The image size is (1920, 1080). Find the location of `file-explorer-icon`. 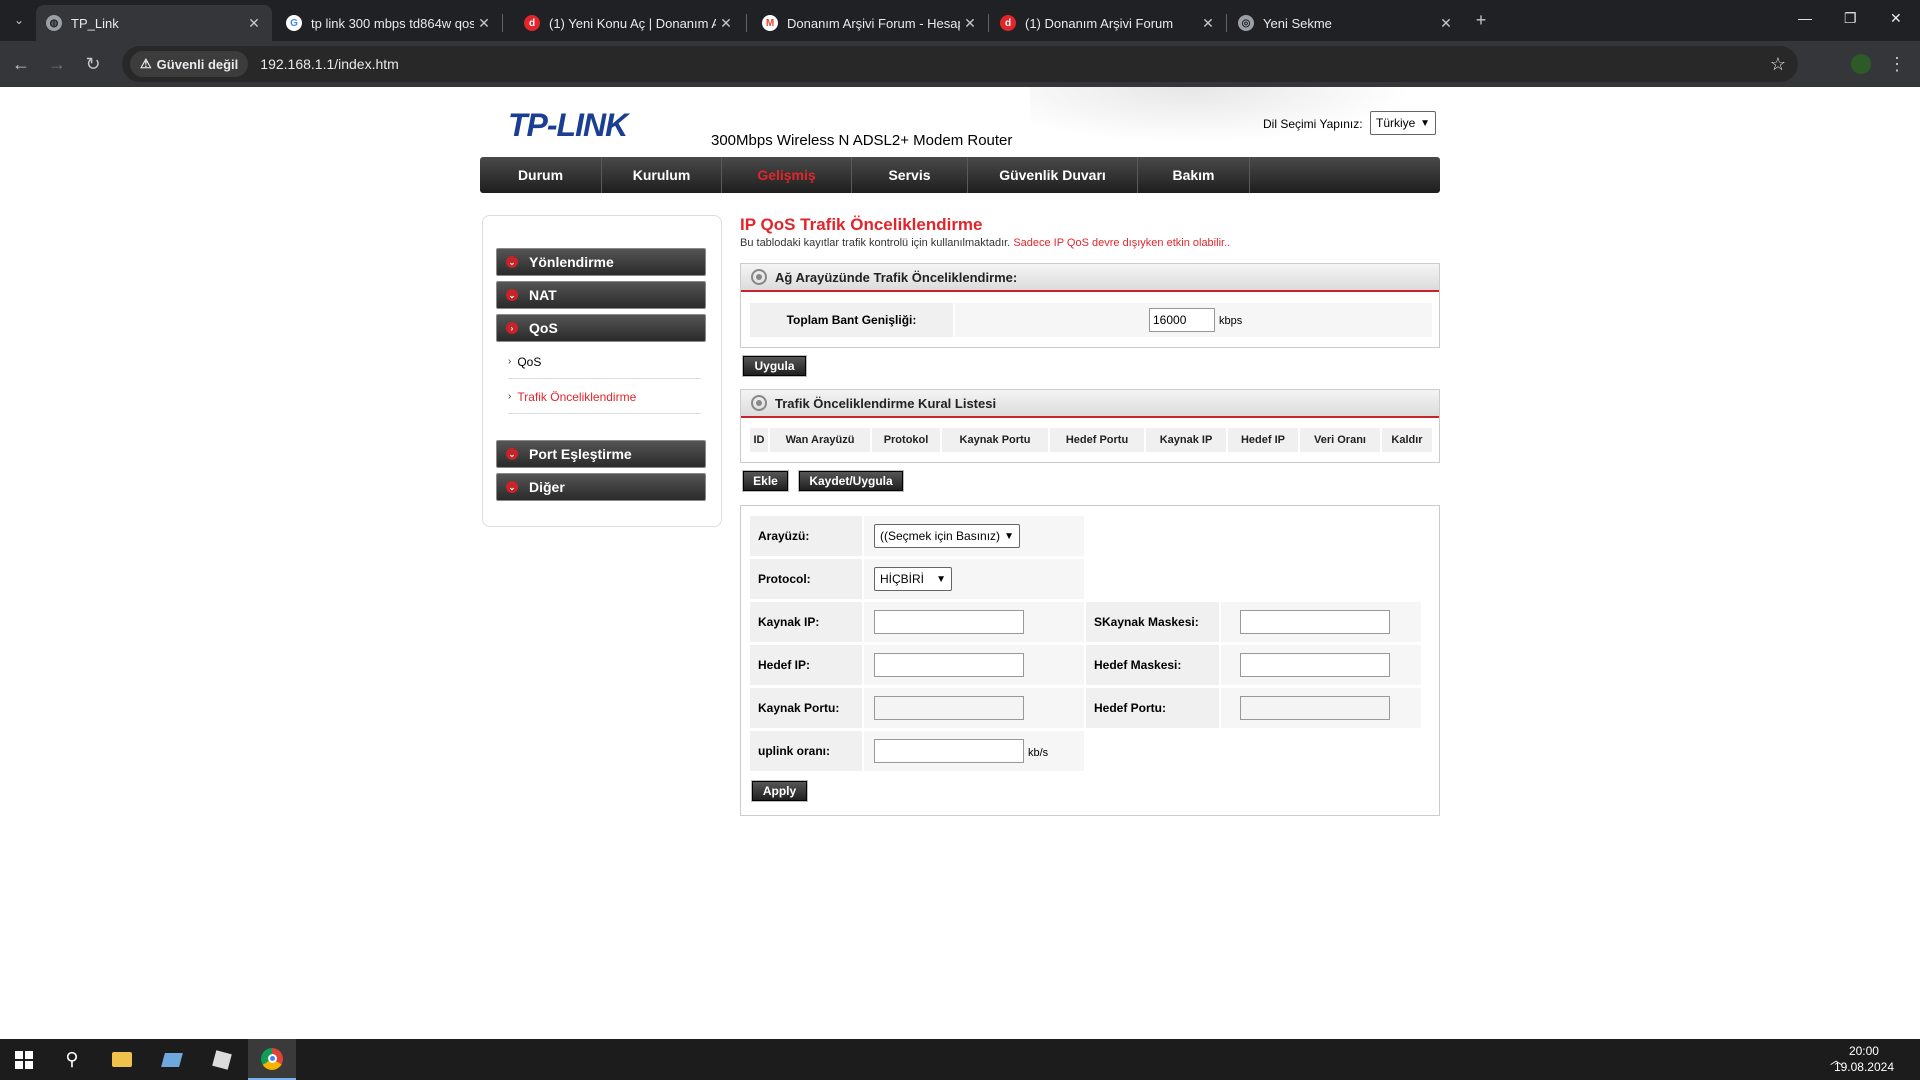

file-explorer-icon is located at coordinates (122, 1059).